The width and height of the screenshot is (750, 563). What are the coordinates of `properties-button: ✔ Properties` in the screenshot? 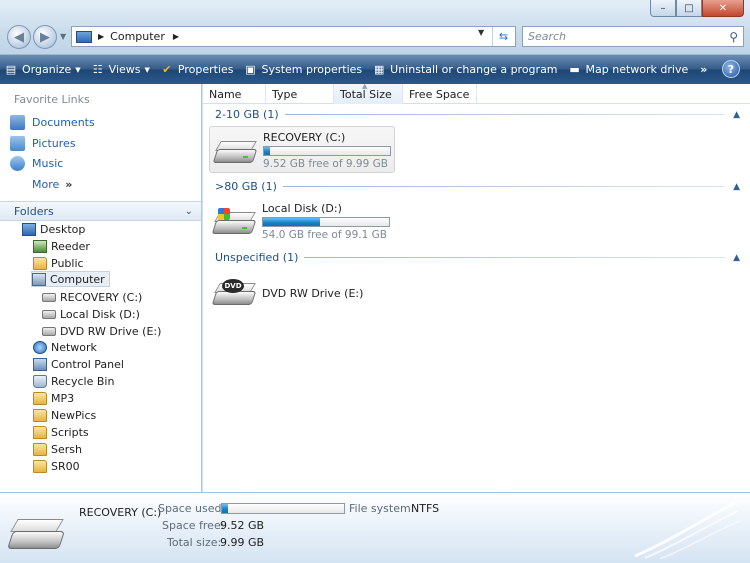 It's located at (198, 69).